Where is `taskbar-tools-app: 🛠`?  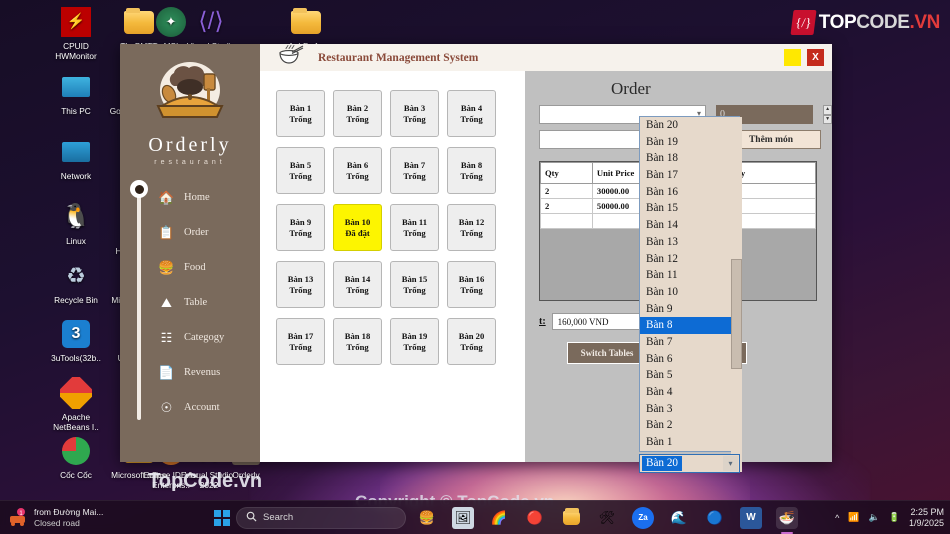 taskbar-tools-app: 🛠 is located at coordinates (607, 518).